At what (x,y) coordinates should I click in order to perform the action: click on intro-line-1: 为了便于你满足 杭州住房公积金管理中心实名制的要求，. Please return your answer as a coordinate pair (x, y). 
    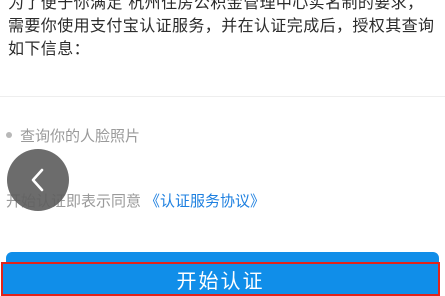
    Looking at the image, I should click on (216, 6).